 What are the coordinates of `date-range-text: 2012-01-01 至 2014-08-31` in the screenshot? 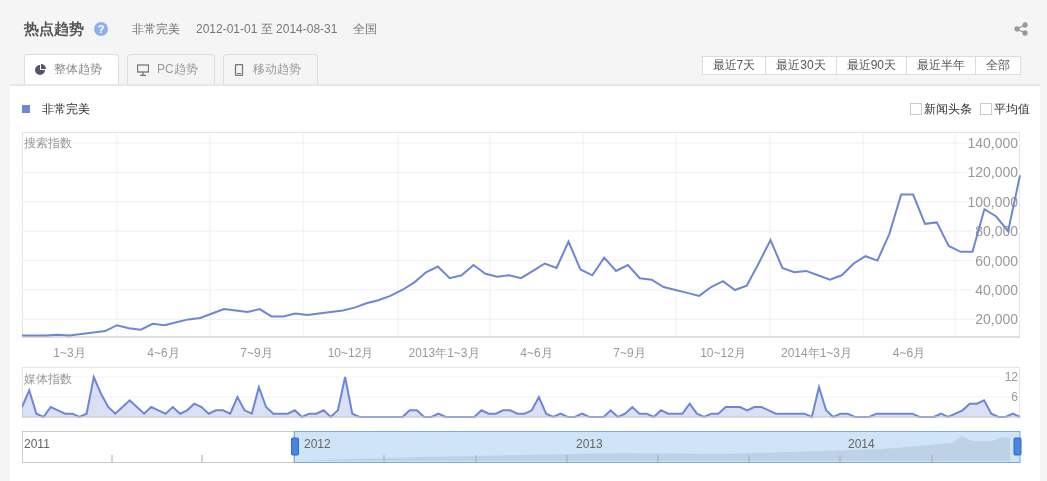 It's located at (267, 29).